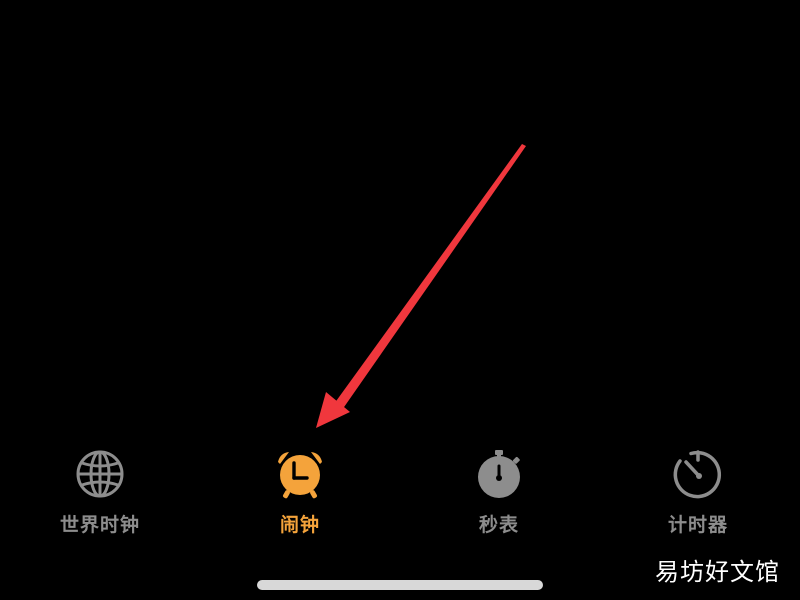 This screenshot has height=600, width=800. I want to click on tab-label-world-clock: 世界时钟, so click(99, 525).